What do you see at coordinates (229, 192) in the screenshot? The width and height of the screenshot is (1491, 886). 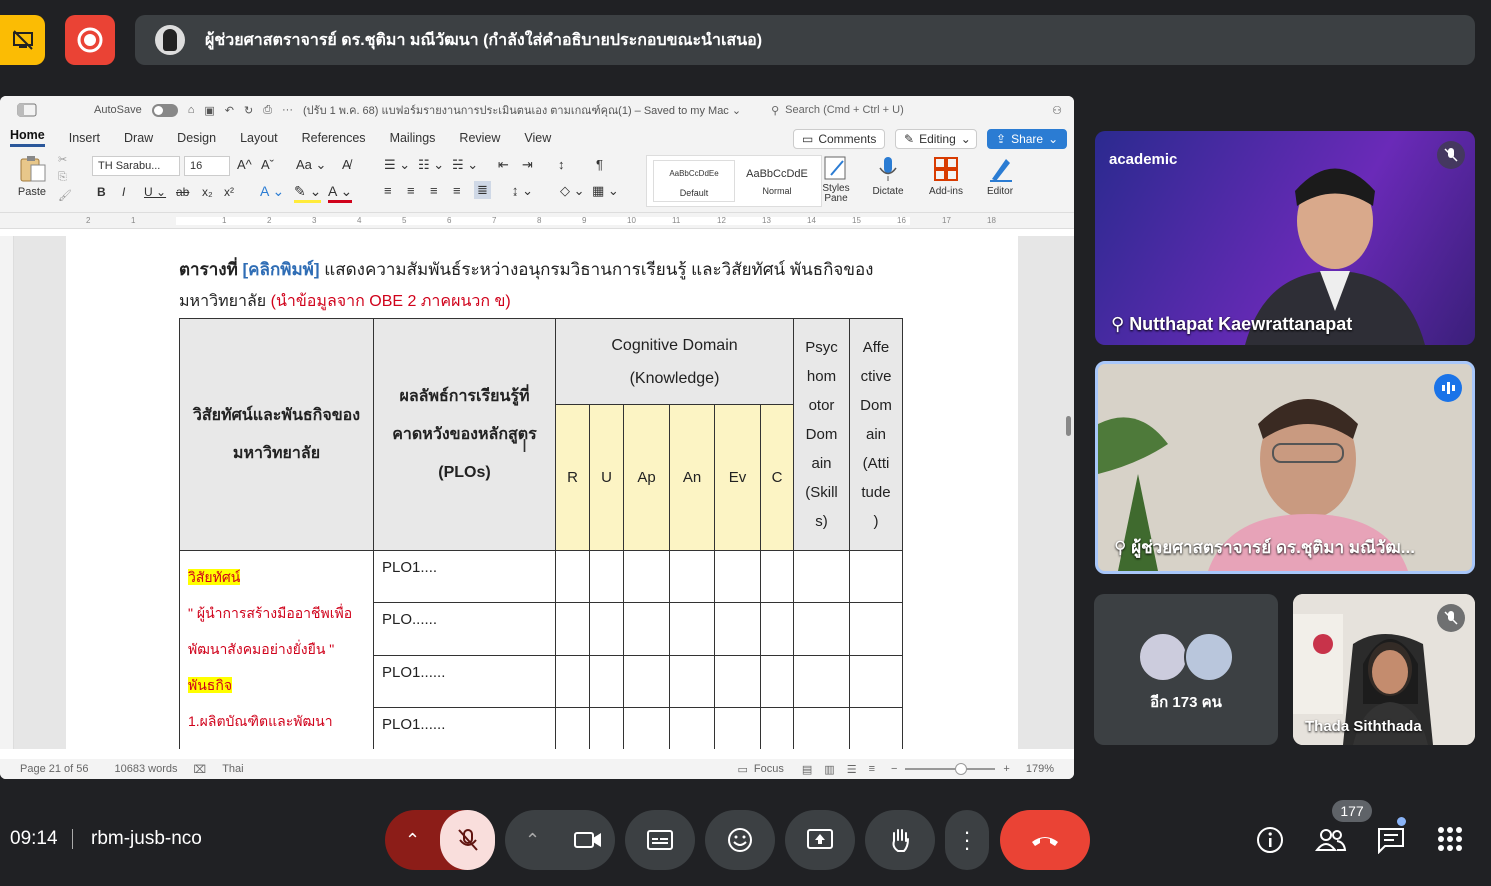 I see `superscript-icon: x²` at bounding box center [229, 192].